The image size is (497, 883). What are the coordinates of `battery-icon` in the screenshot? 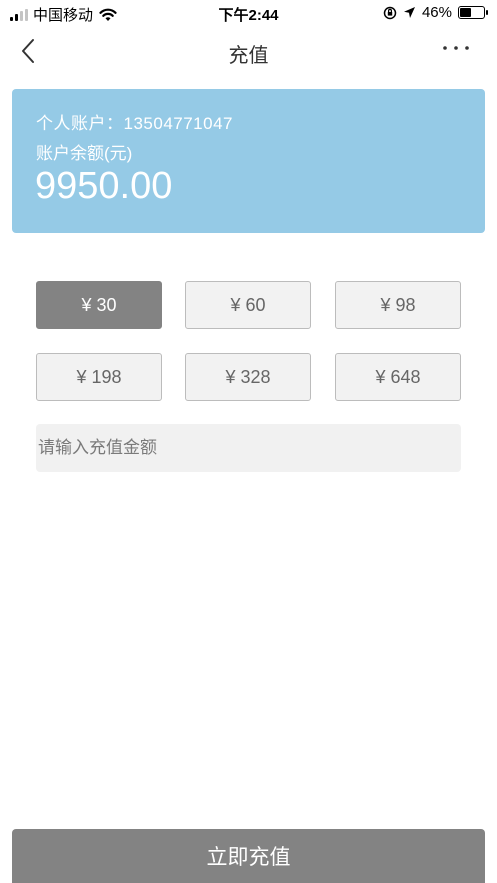 It's located at (473, 12).